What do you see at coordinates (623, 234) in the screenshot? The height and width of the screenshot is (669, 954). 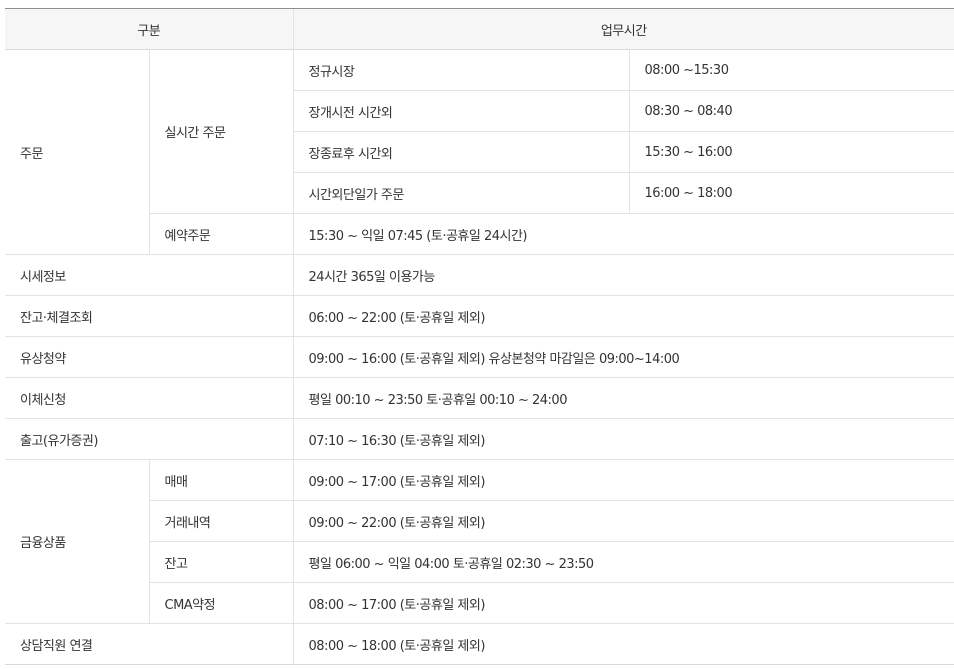 I see `reserve-time: 15:30 ~ 익일 07:45 (토·공휴일 24시간)` at bounding box center [623, 234].